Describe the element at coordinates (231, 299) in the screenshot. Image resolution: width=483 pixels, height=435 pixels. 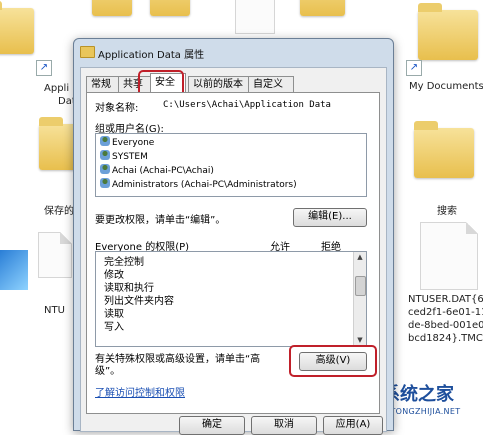
I see `permissions-list: 完全控制 修改 读取和执行 列出文件夹内容 读取 写入 ▲ ▼` at that location.